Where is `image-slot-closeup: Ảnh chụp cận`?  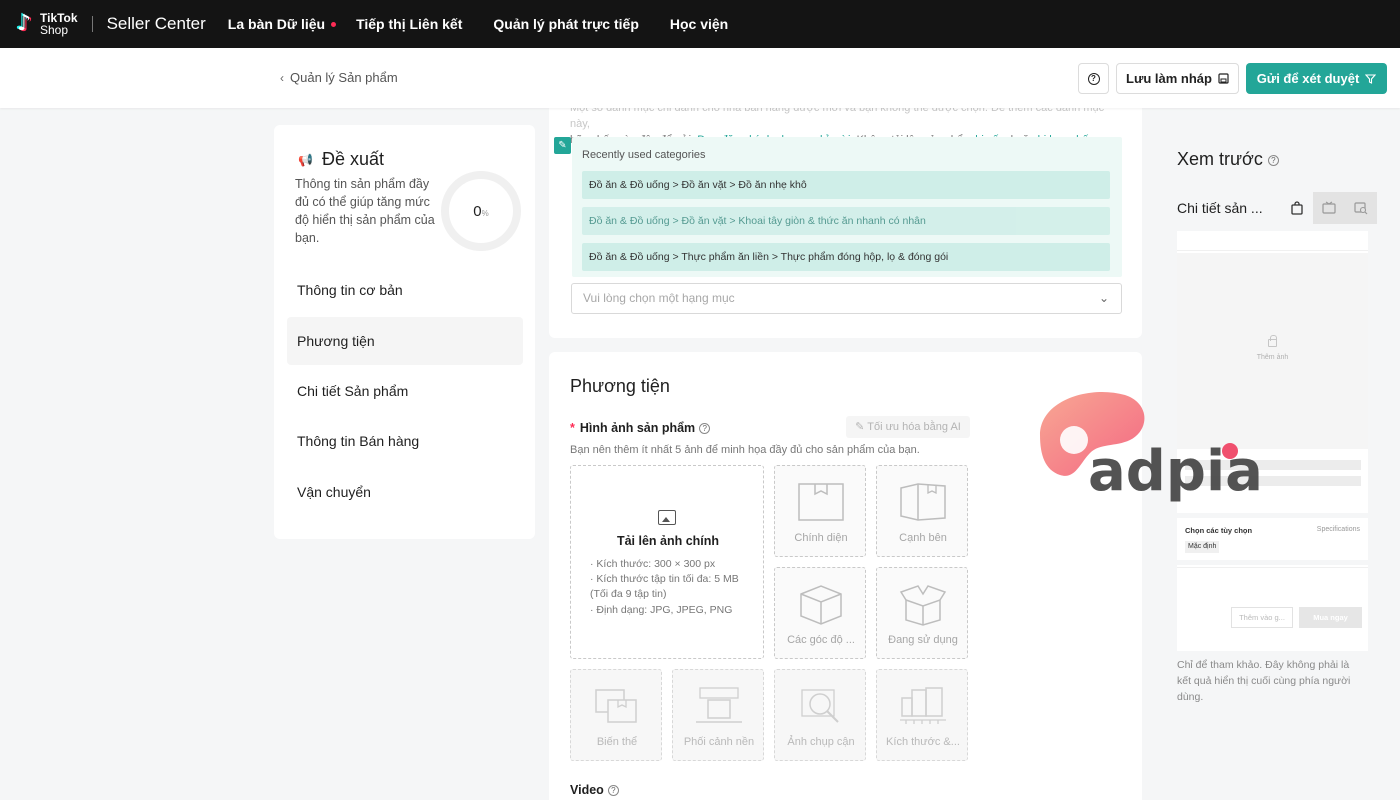
image-slot-closeup: Ảnh chụp cận is located at coordinates (820, 715).